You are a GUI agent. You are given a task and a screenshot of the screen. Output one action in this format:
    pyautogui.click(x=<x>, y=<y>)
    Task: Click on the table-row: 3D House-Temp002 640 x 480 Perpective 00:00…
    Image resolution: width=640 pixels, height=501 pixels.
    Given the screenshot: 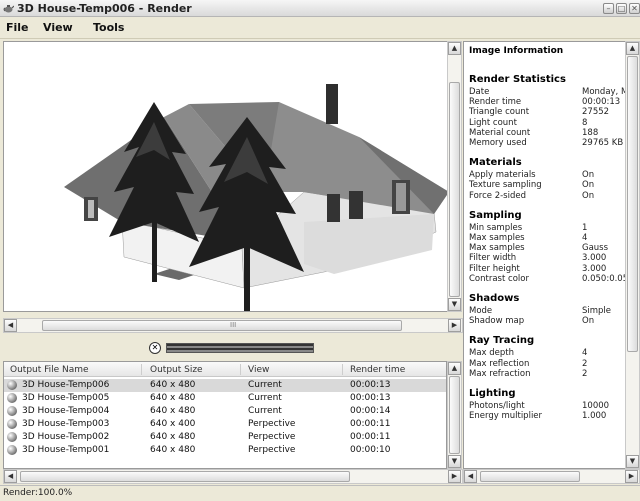 What is the action you would take?
    pyautogui.click(x=225, y=437)
    